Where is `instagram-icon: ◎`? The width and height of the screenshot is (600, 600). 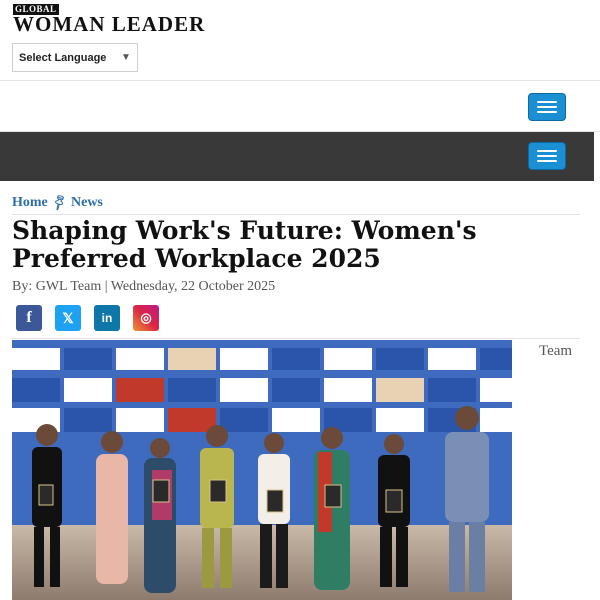
instagram-icon: ◎ is located at coordinates (146, 318).